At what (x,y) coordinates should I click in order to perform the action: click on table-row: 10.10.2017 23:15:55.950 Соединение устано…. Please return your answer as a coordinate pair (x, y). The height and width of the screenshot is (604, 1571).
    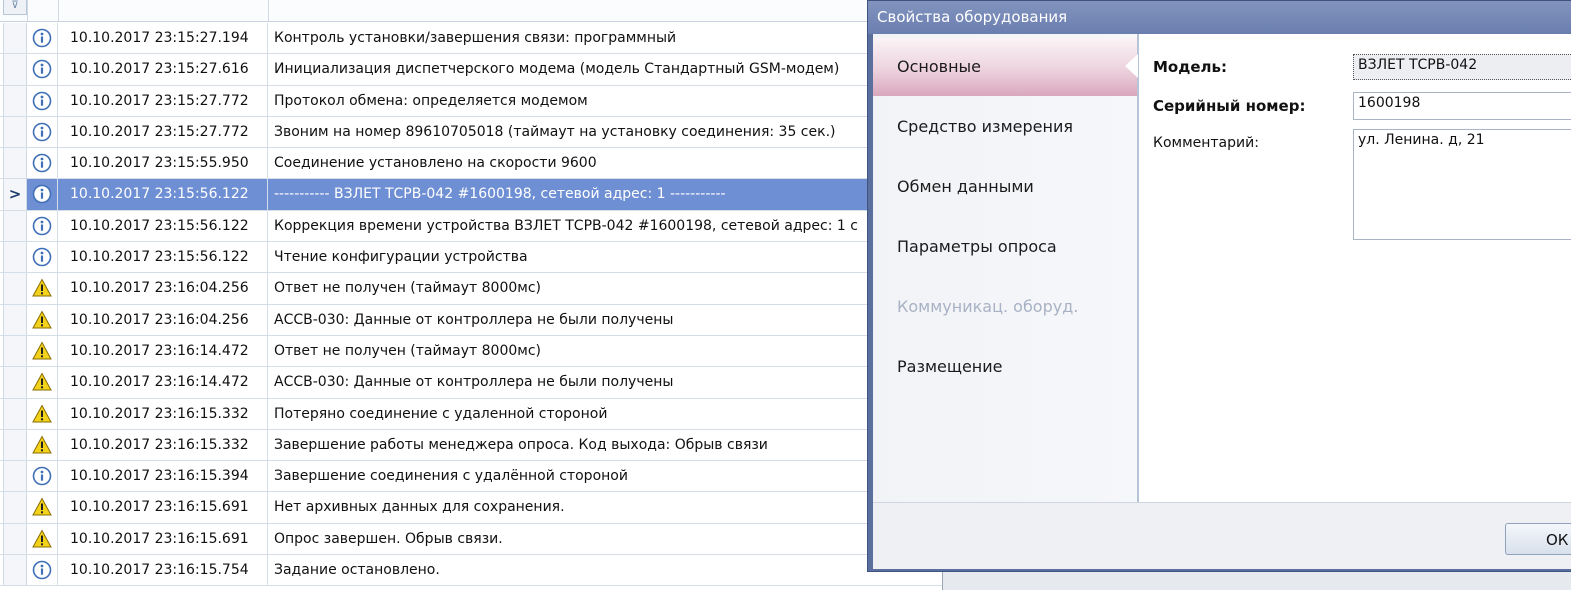
    Looking at the image, I should click on (472, 164).